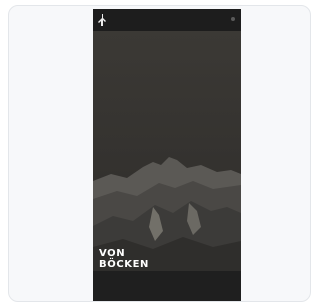 This screenshot has width=320, height=302. Describe the element at coordinates (233, 19) in the screenshot. I see `menu-dot-icon` at that location.